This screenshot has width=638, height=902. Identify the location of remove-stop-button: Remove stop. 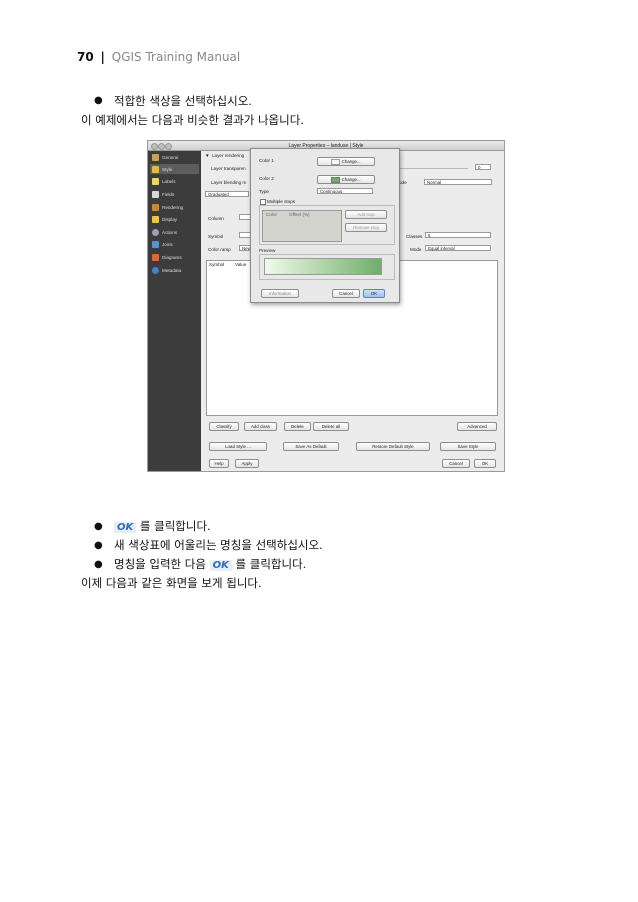
(366, 227).